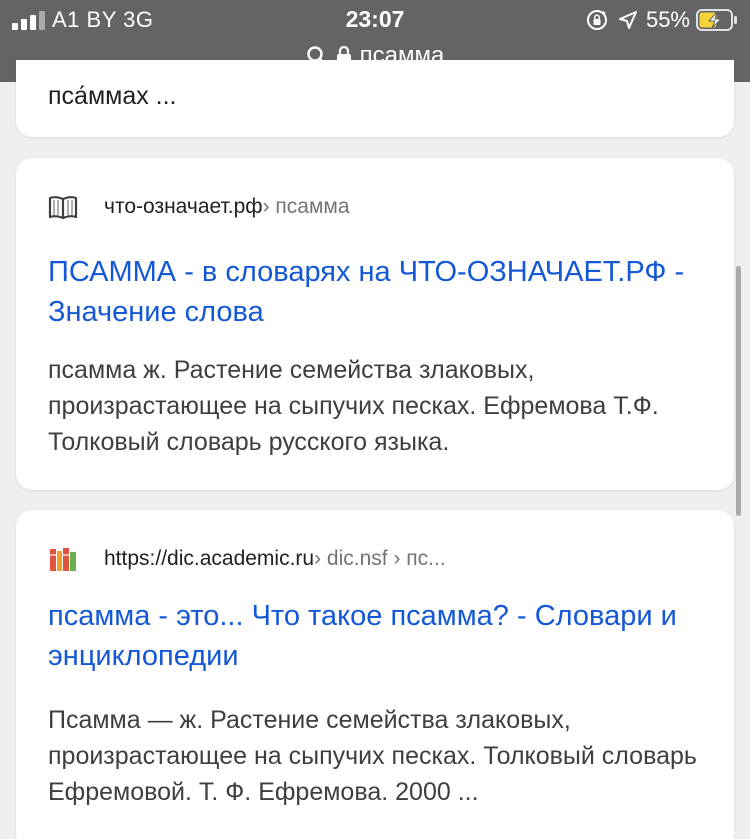 Image resolution: width=750 pixels, height=839 pixels. Describe the element at coordinates (63, 559) in the screenshot. I see `books-icon` at that location.